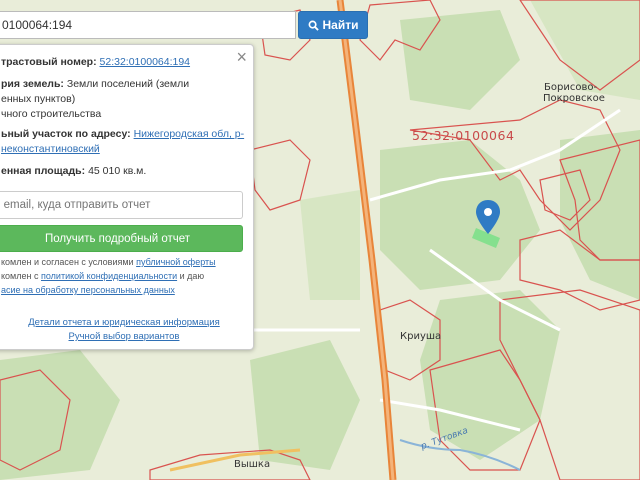 This screenshot has width=640, height=480. I want to click on area-label: енная площадь:, so click(43, 171).